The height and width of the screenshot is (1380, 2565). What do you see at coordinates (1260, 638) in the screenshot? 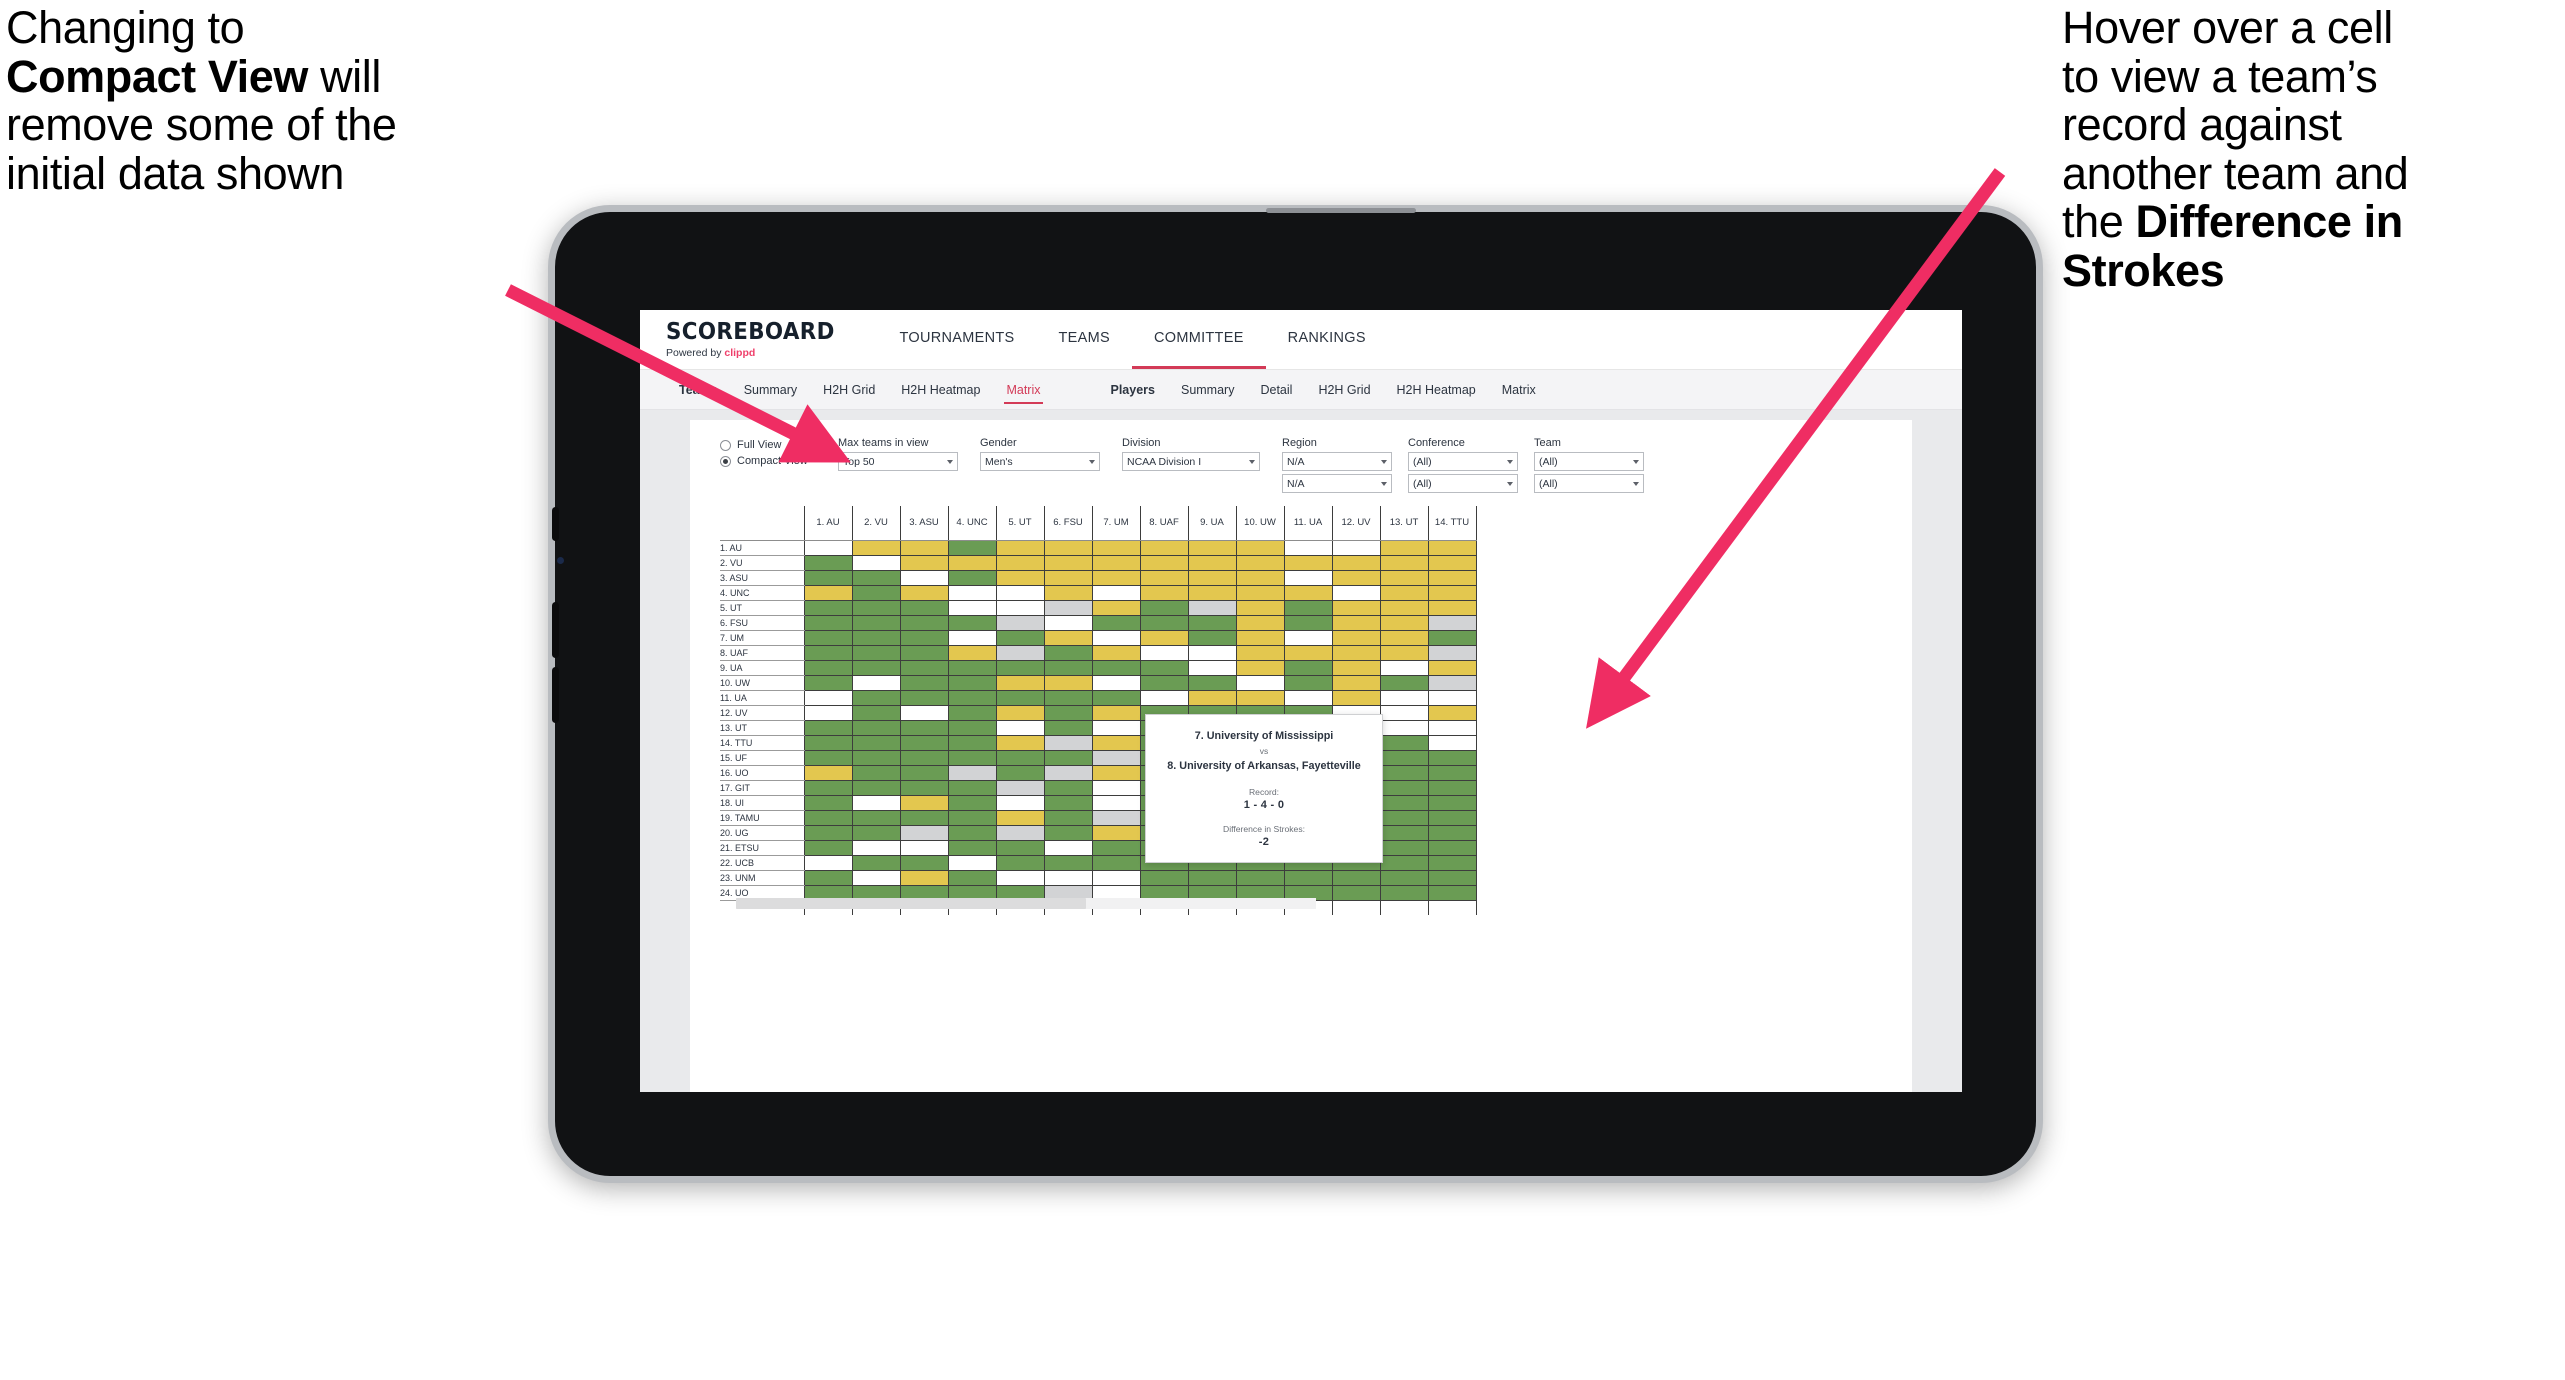
I see `matrix-cell-r7-c10` at bounding box center [1260, 638].